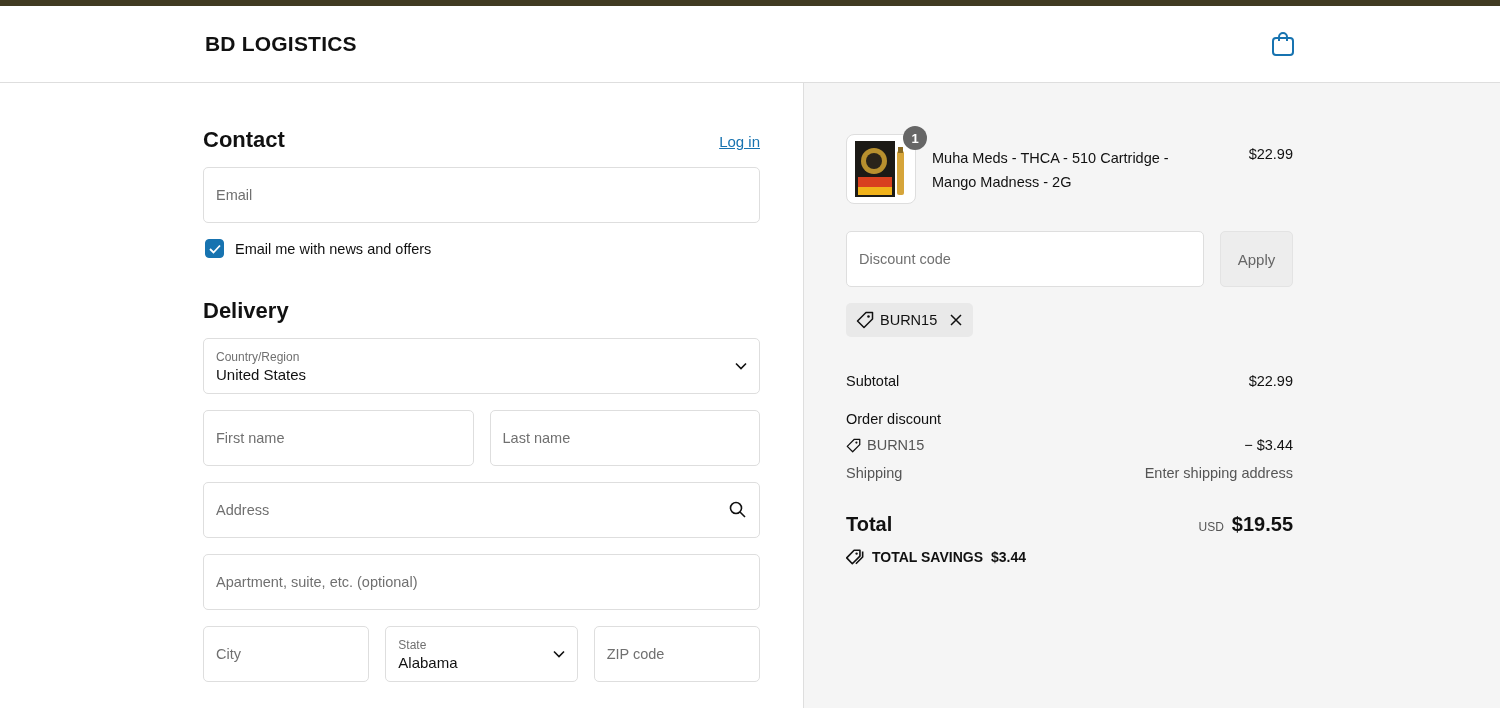 This screenshot has width=1500, height=708. Describe the element at coordinates (927, 557) in the screenshot. I see `savings-label: TOTAL SAVINGS` at that location.